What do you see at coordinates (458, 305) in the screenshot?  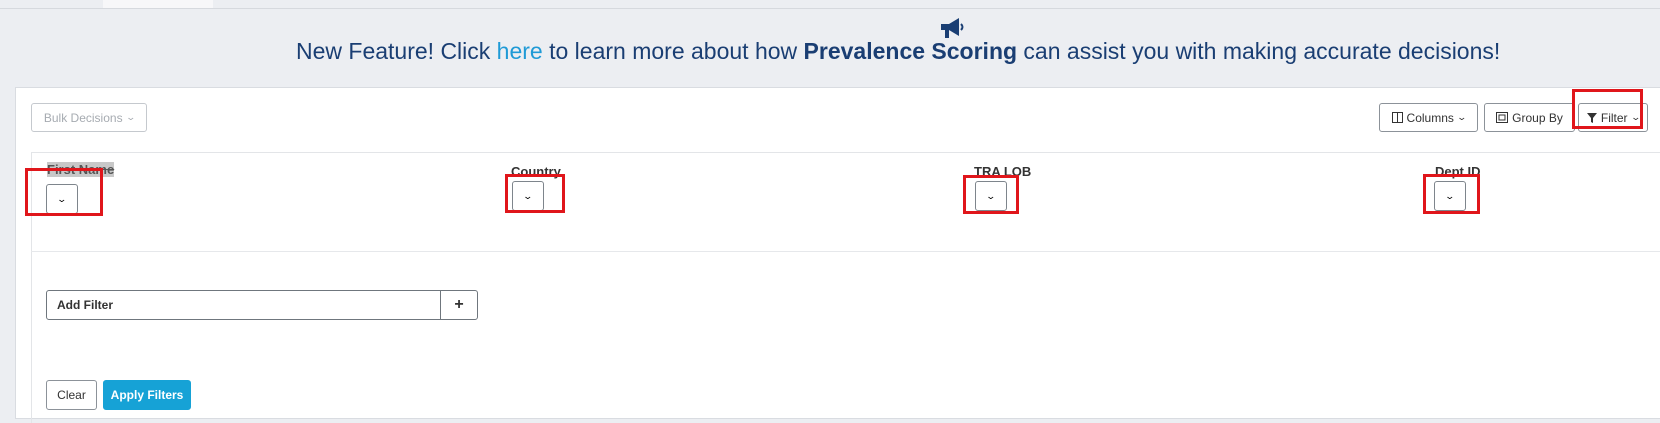 I see `add-filter-plus-button: +` at bounding box center [458, 305].